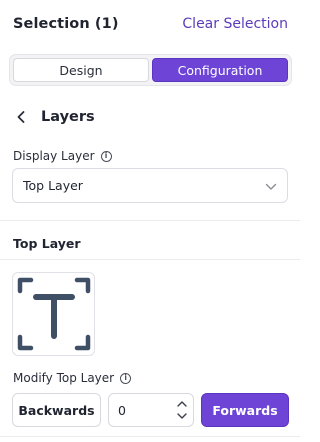  Describe the element at coordinates (54, 156) in the screenshot. I see `display-layer-label: Display Layer` at that location.